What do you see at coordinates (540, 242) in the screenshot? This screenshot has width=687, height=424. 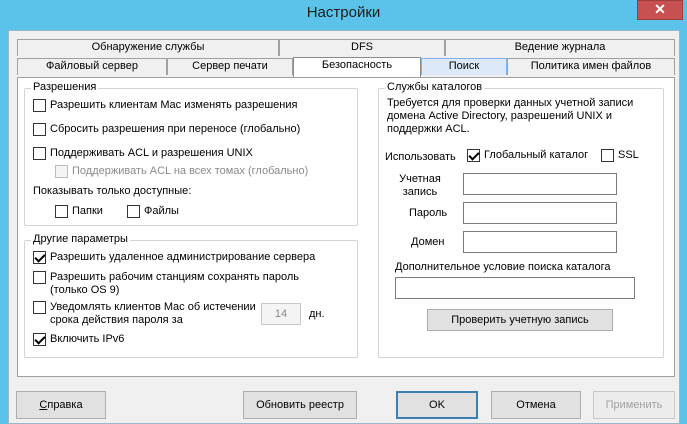 I see `domain-input` at bounding box center [540, 242].